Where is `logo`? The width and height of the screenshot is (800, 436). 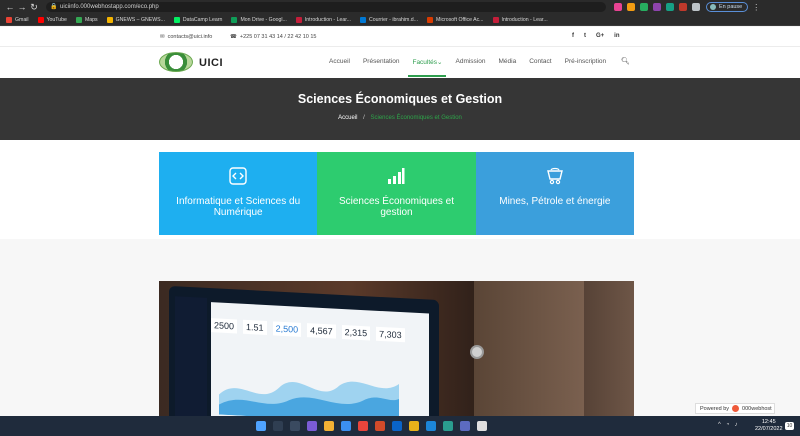
logo is located at coordinates (176, 62).